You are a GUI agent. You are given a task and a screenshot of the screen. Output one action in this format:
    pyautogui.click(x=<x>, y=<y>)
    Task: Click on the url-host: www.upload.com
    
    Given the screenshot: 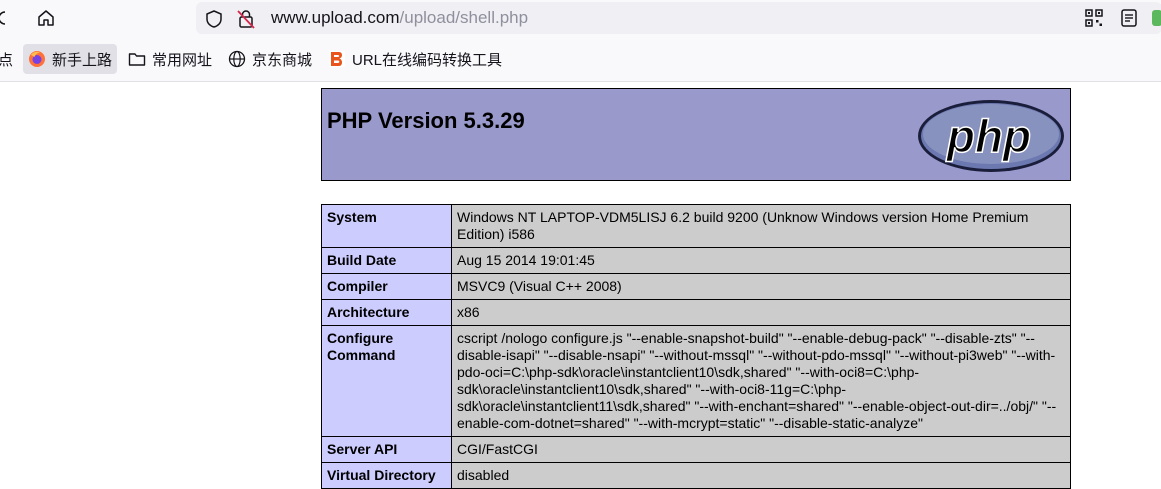 What is the action you would take?
    pyautogui.click(x=335, y=17)
    